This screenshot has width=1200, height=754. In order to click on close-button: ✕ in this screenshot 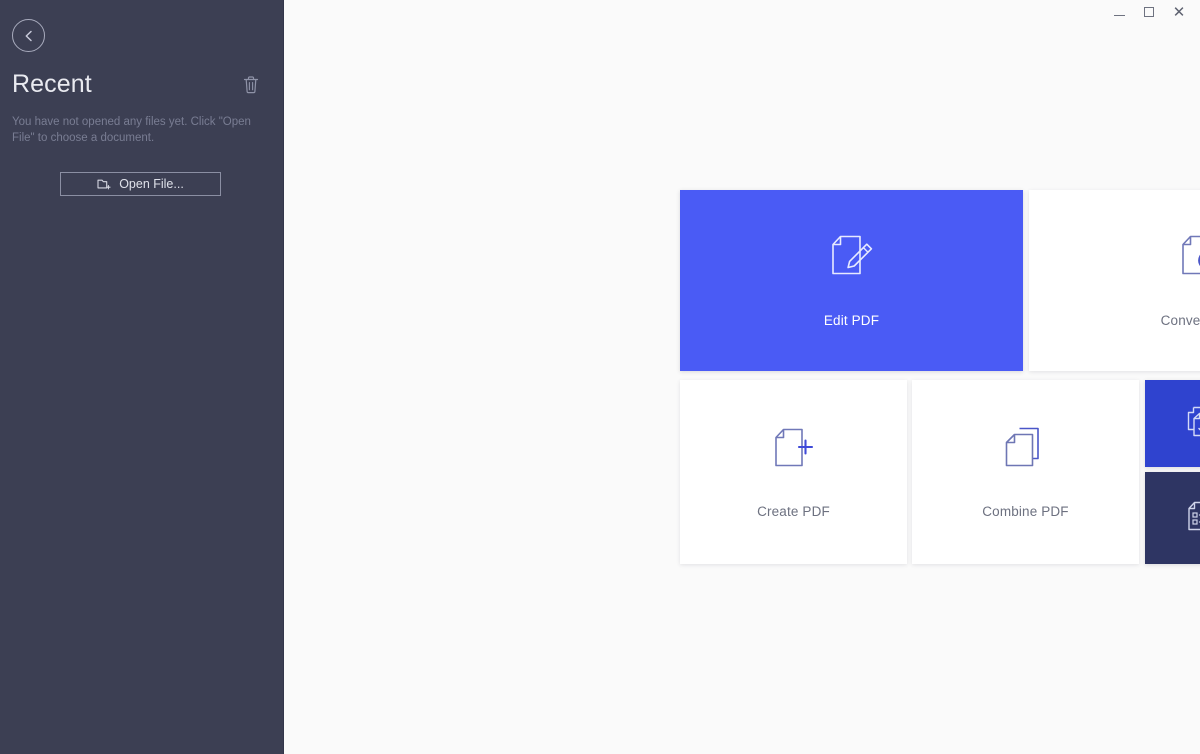, I will do `click(1179, 12)`.